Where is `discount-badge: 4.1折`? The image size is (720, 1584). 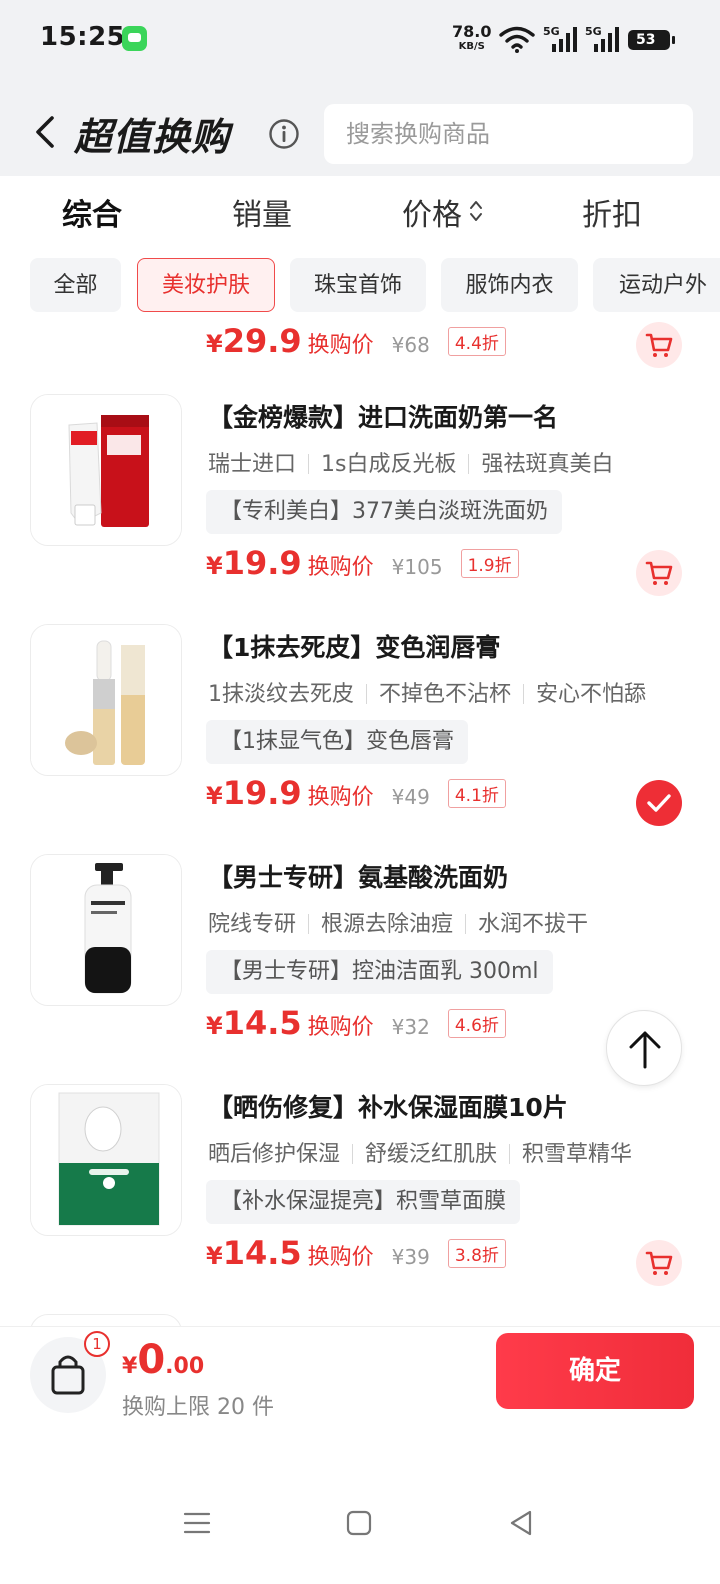 discount-badge: 4.1折 is located at coordinates (476, 793).